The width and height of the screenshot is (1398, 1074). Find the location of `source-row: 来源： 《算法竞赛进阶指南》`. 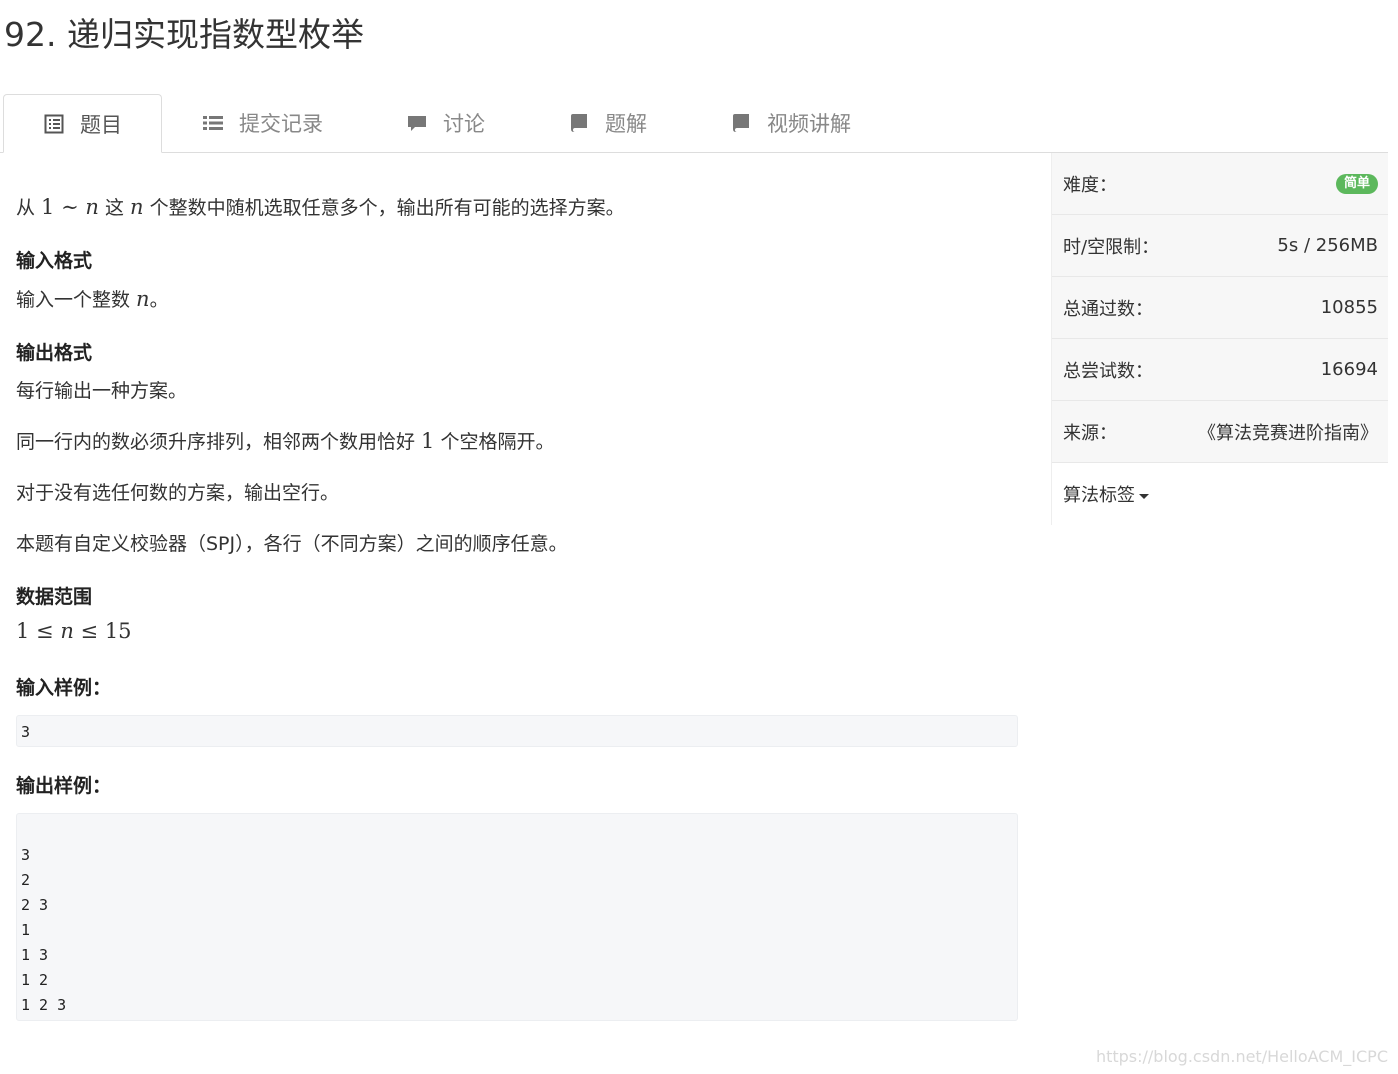

source-row: 来源： 《算法竞赛进阶指南》 is located at coordinates (1220, 432).